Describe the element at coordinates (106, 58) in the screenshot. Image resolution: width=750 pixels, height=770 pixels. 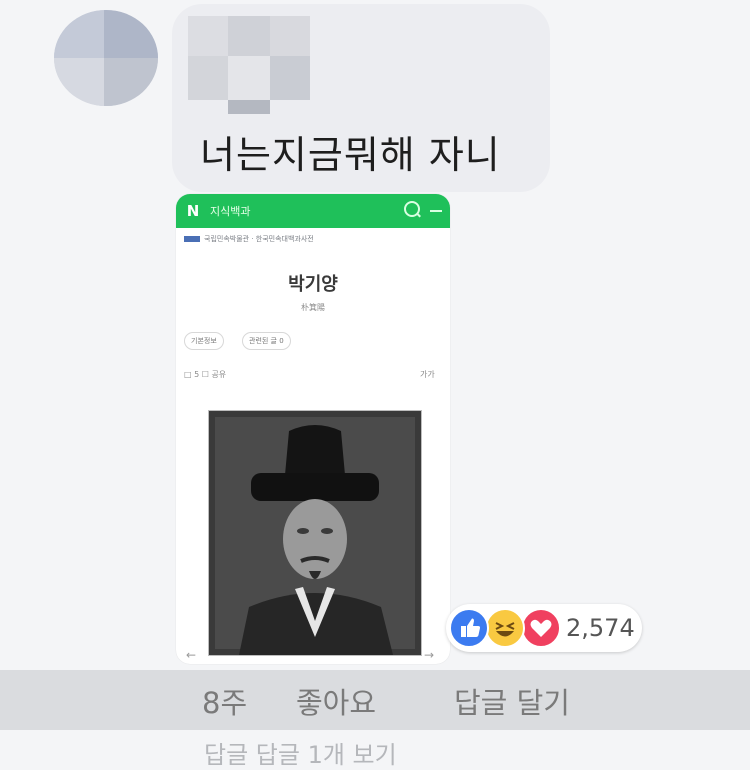
I see `commenter-avatar` at that location.